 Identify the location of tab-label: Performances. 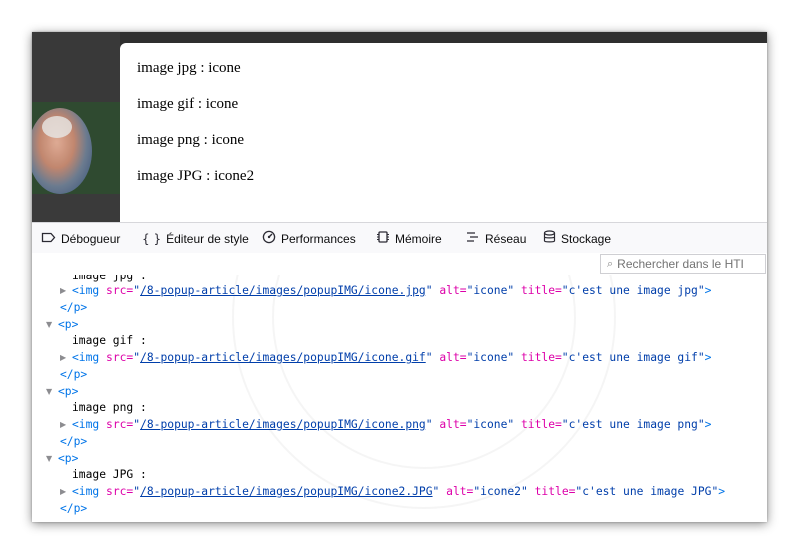
(318, 238).